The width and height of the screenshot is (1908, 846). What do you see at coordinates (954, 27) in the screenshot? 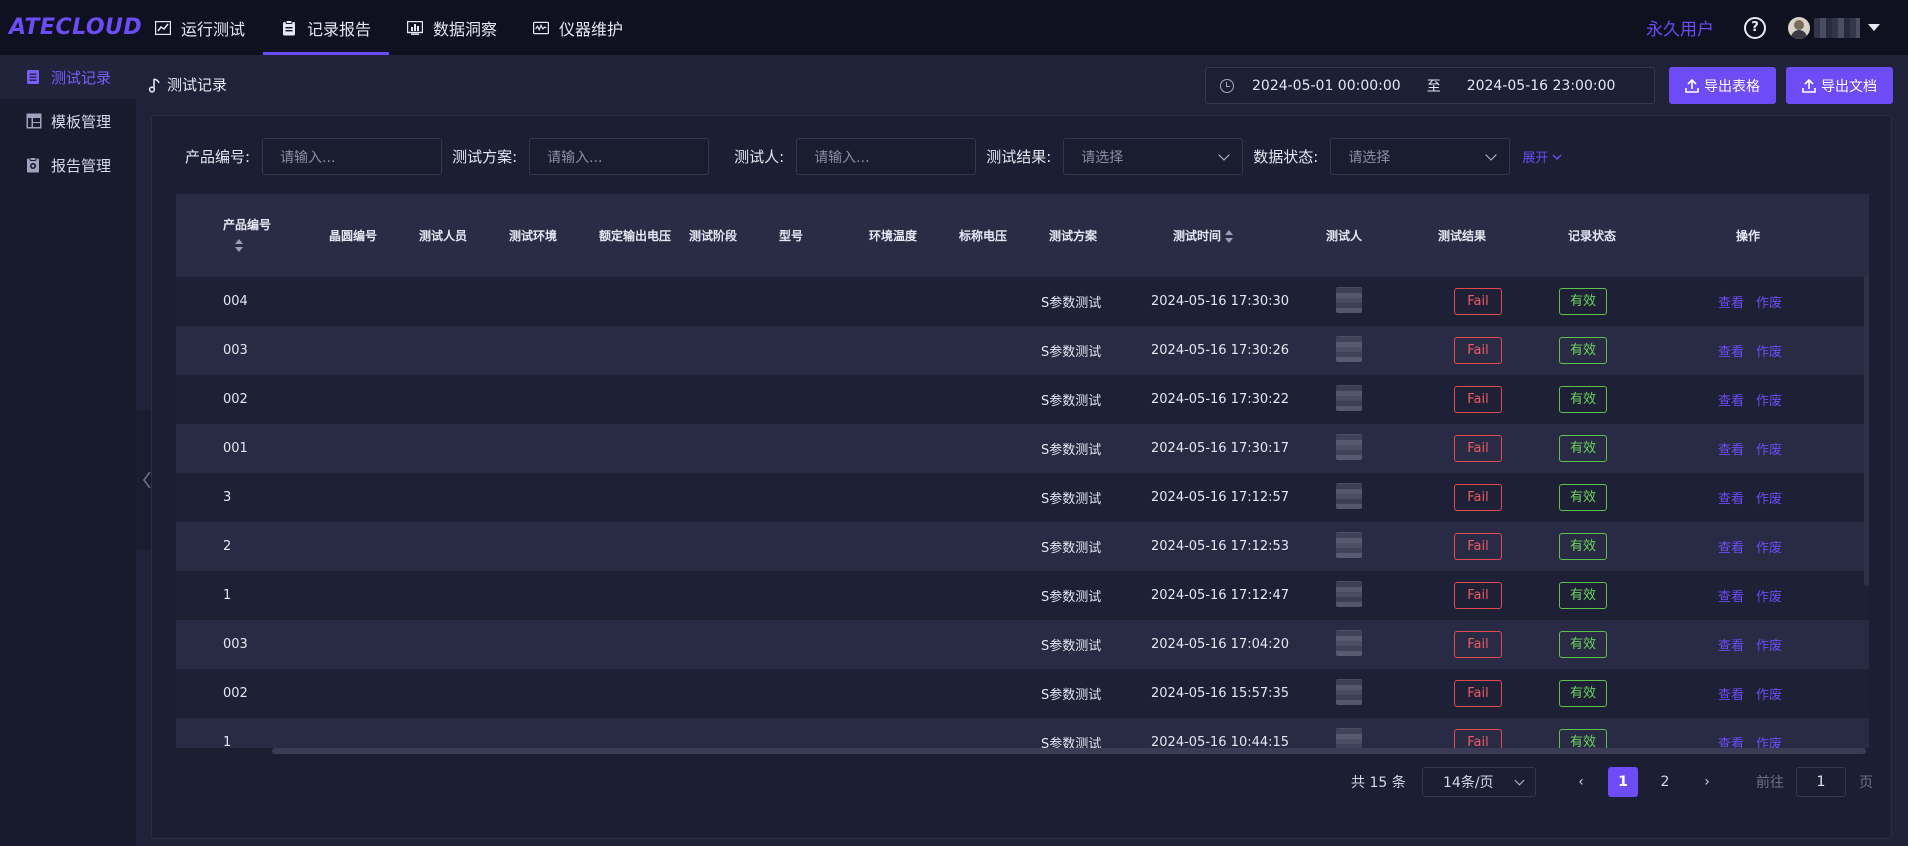
I see `top-bar: ATECLOUD 运行测试 记录报告 数据洞察 仪器维护 永久用户 ?` at bounding box center [954, 27].